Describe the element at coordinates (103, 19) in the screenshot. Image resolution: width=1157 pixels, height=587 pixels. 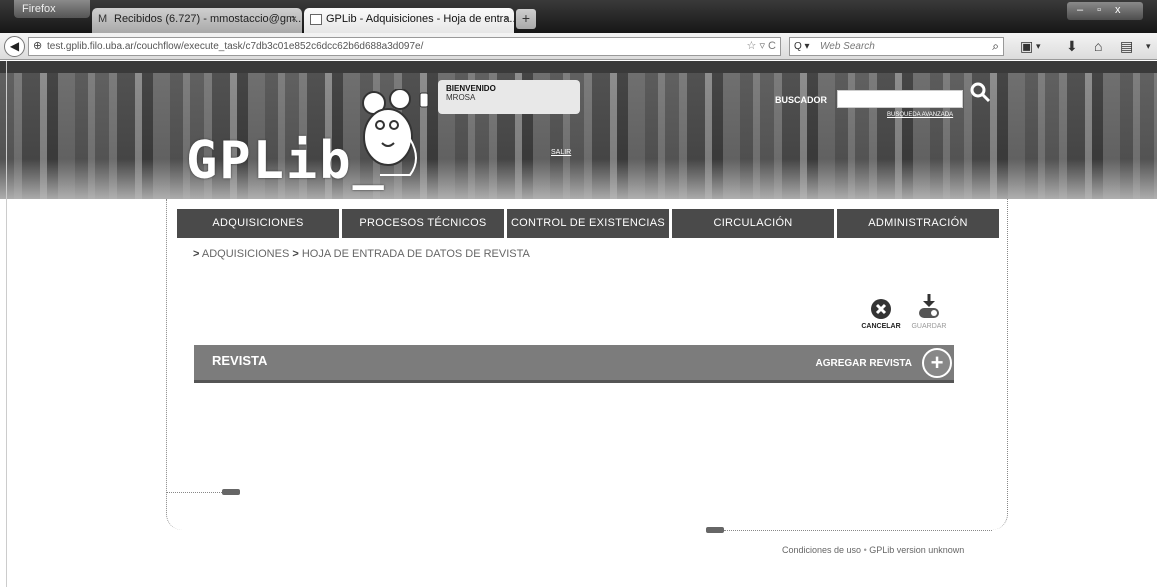
I see `gmail-icon: M` at that location.